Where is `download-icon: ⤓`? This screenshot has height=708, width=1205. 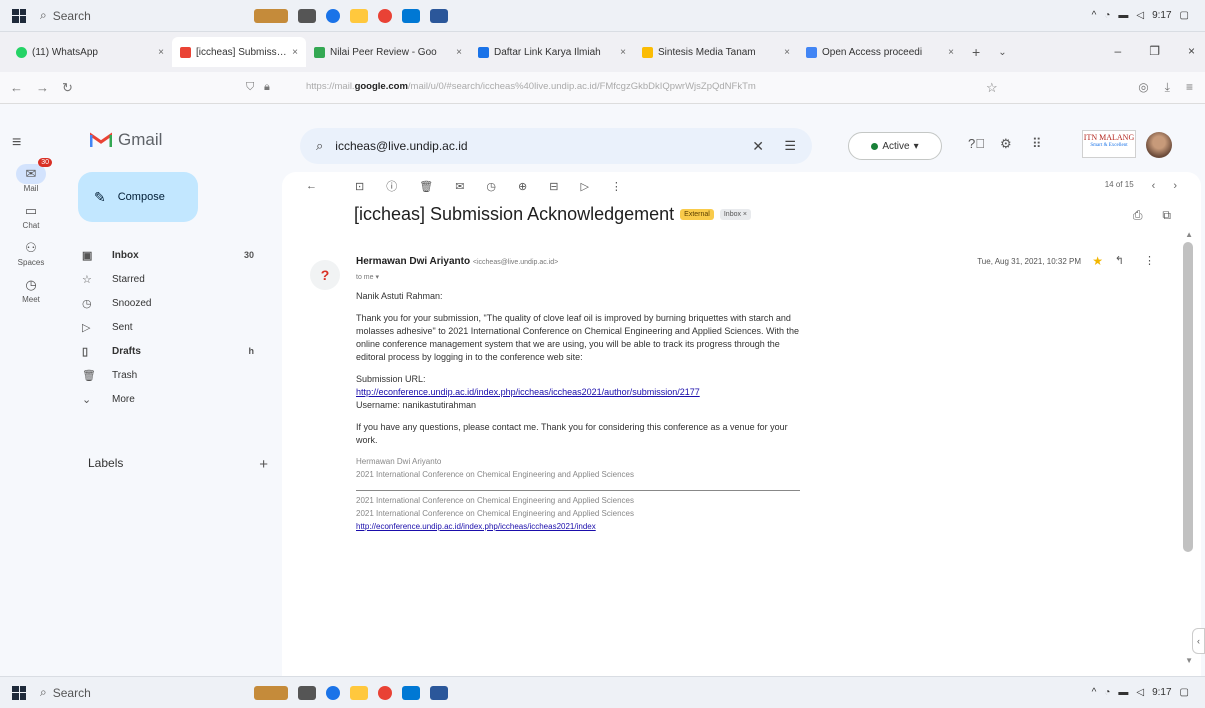 download-icon: ⤓ is located at coordinates (1167, 87).